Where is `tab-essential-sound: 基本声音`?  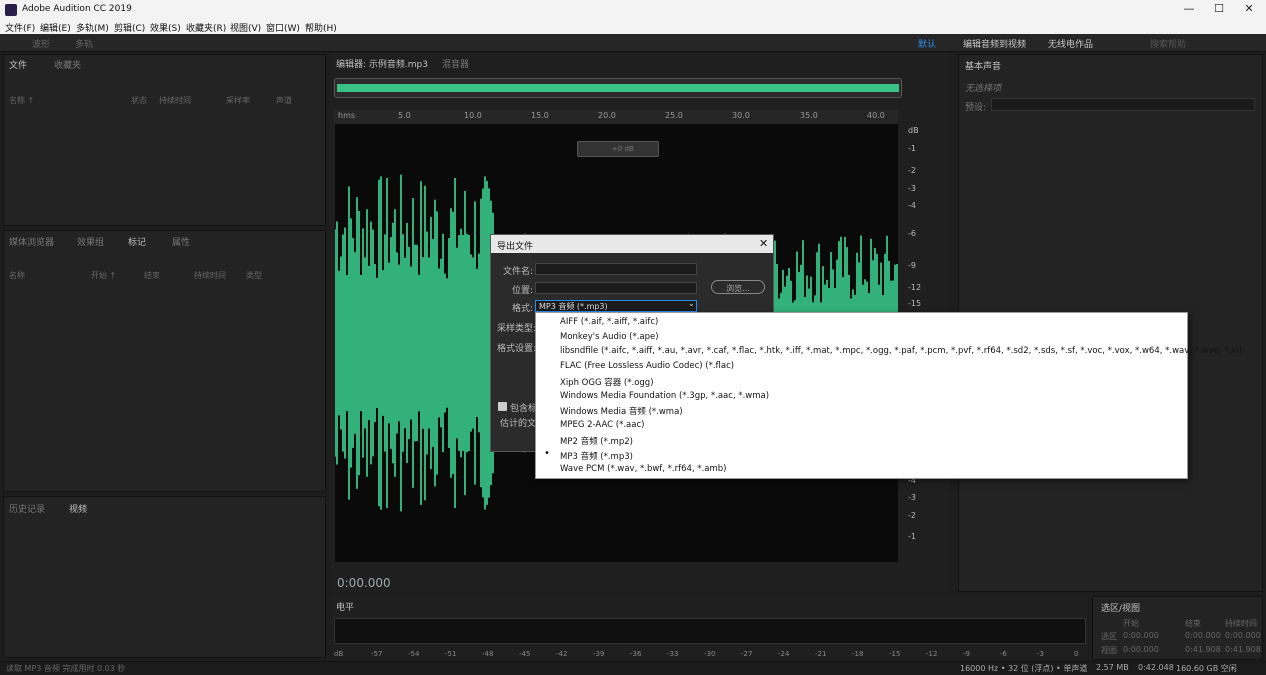 tab-essential-sound: 基本声音 is located at coordinates (983, 65).